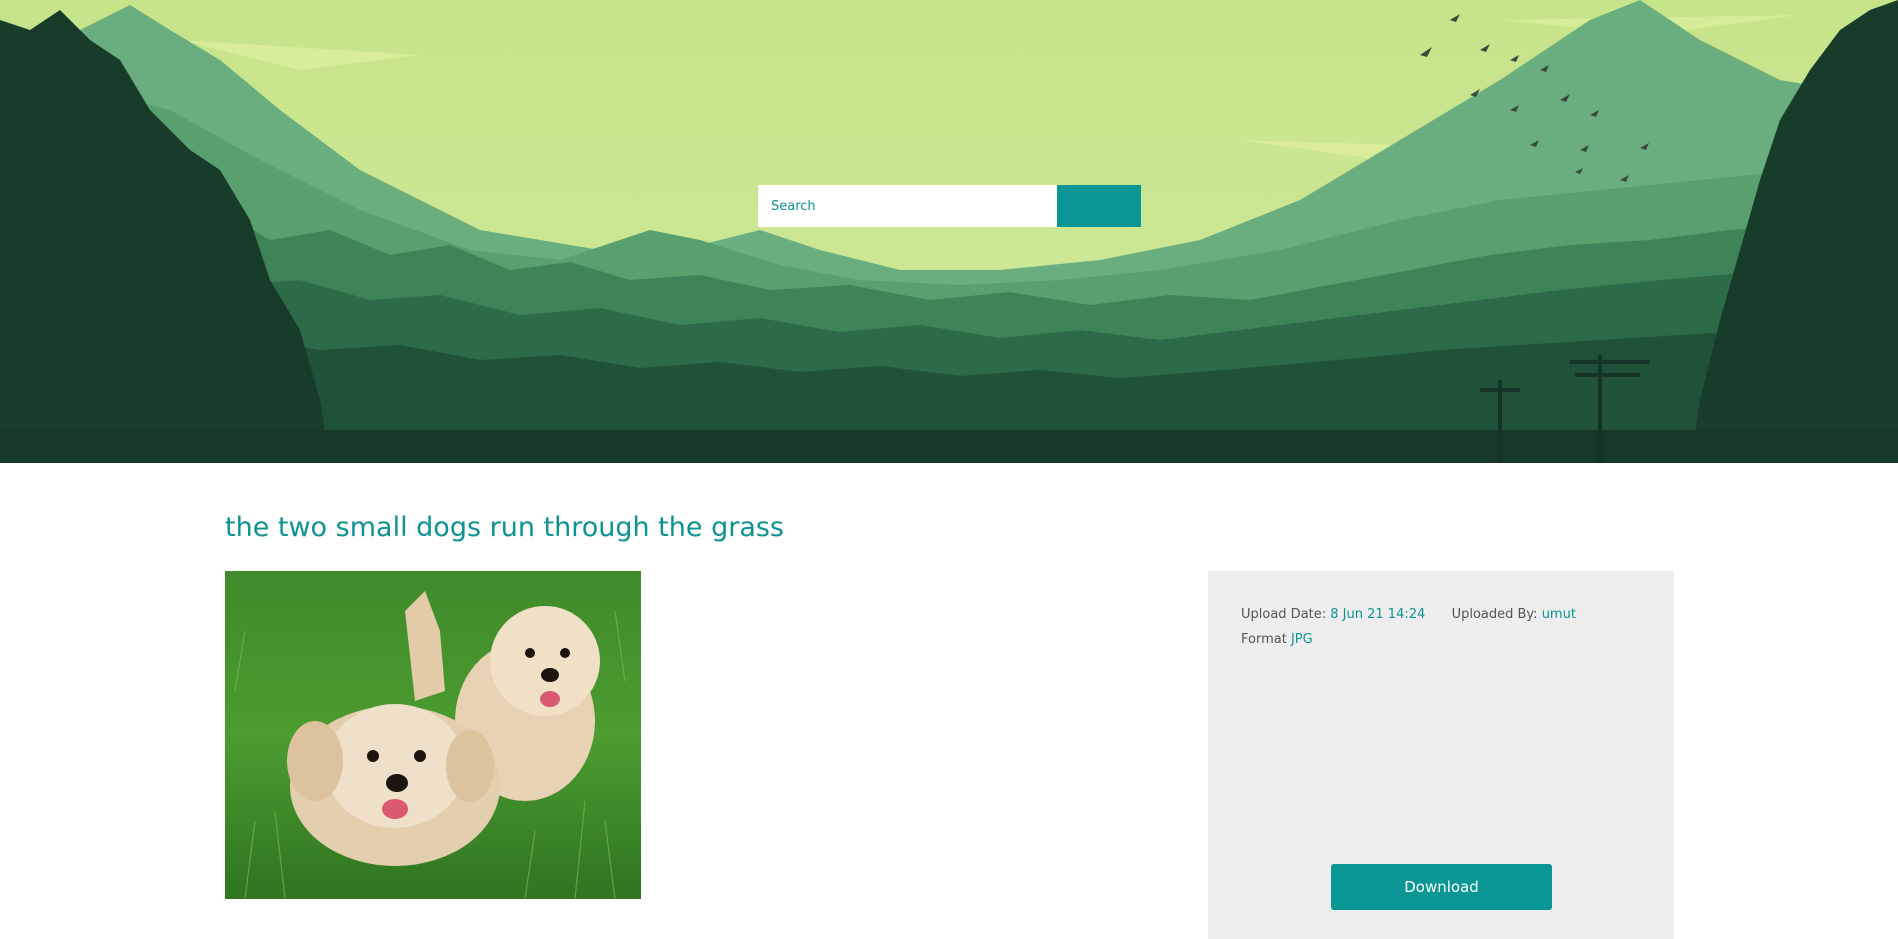 This screenshot has height=939, width=1898. What do you see at coordinates (1284, 614) in the screenshot?
I see `upload-date-label: Upload Date:` at bounding box center [1284, 614].